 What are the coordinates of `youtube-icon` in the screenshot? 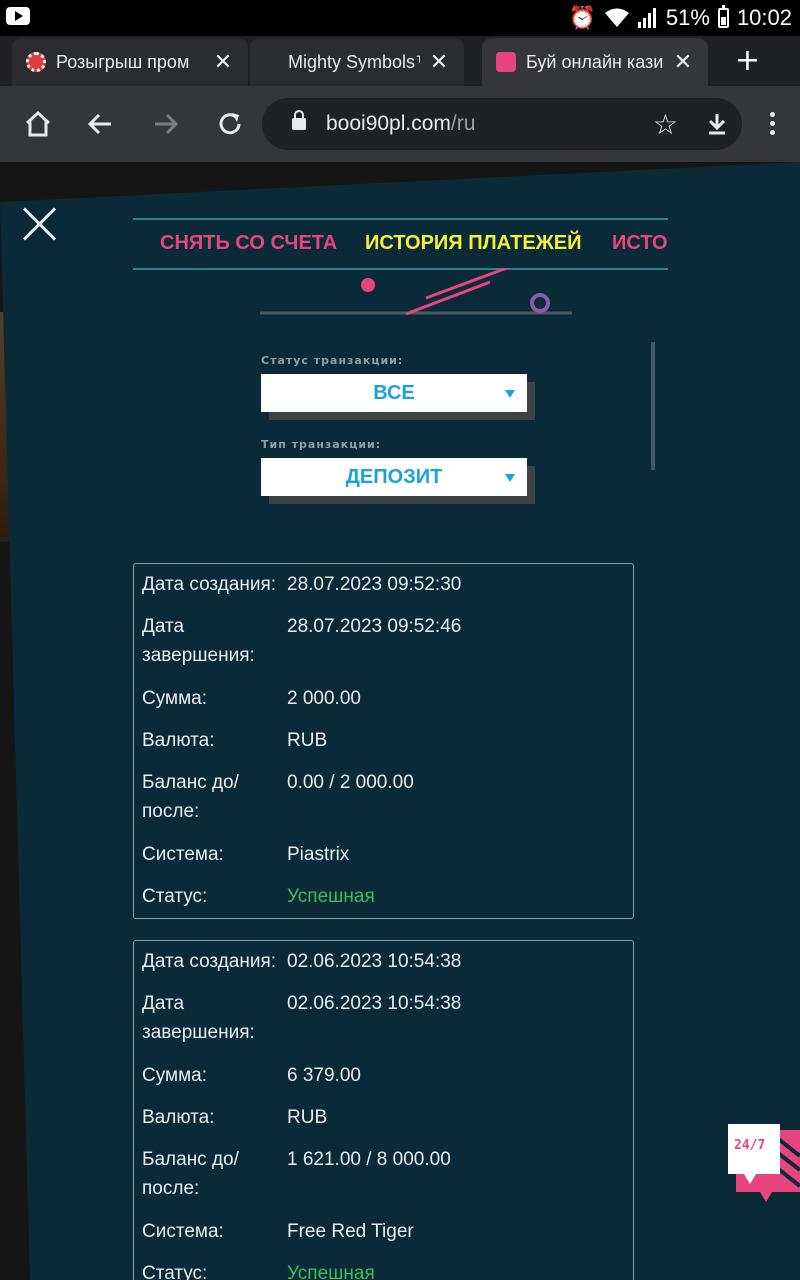 It's located at (18, 16).